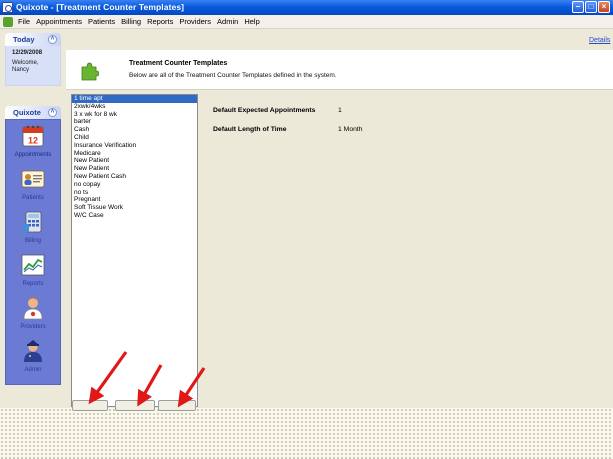  I want to click on welcome-text: Welcome,, so click(25, 63).